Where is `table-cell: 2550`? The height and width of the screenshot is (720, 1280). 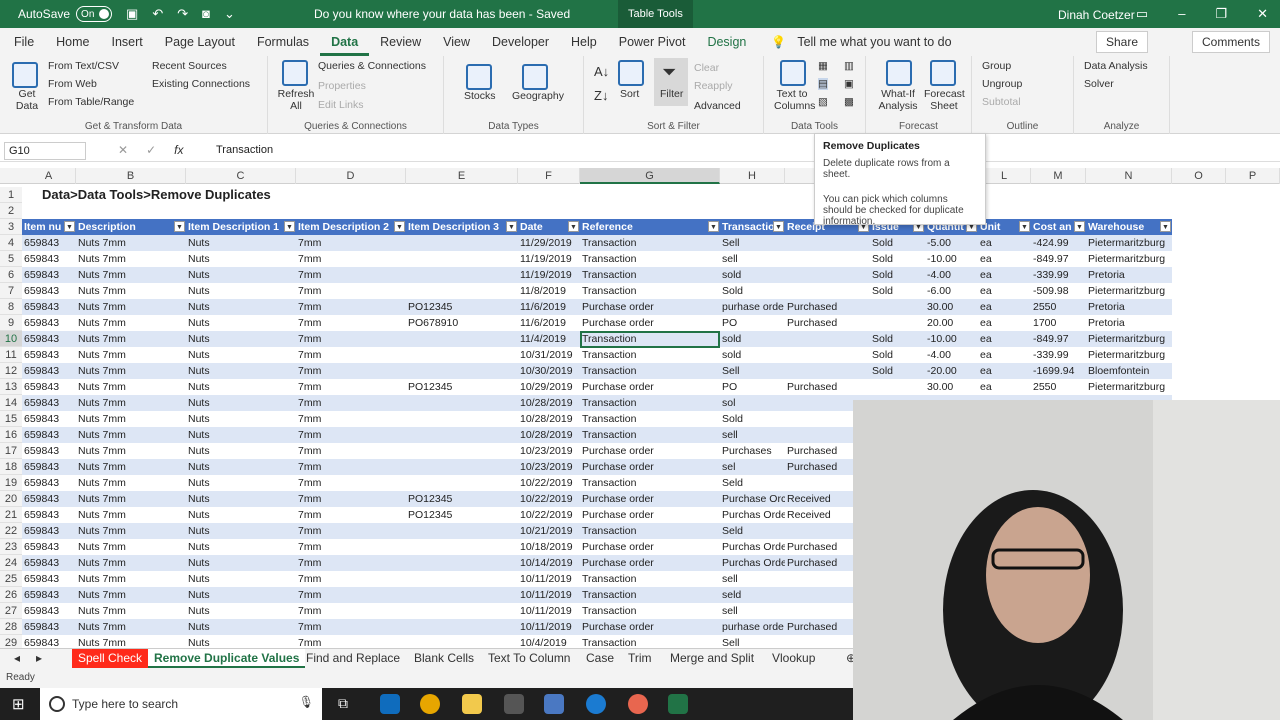 table-cell: 2550 is located at coordinates (1058, 307).